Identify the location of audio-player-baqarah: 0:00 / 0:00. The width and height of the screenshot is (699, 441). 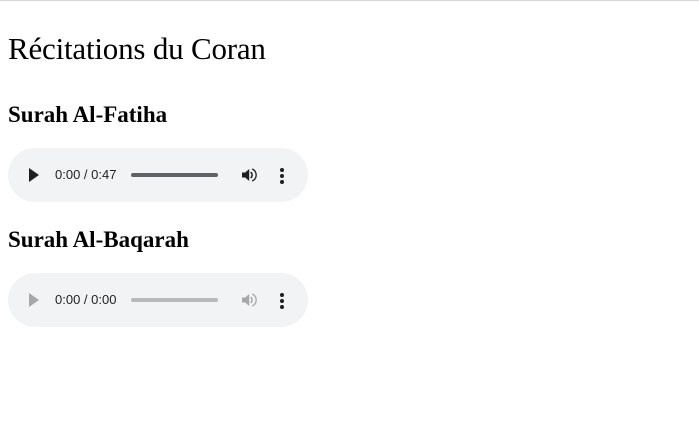
(158, 300).